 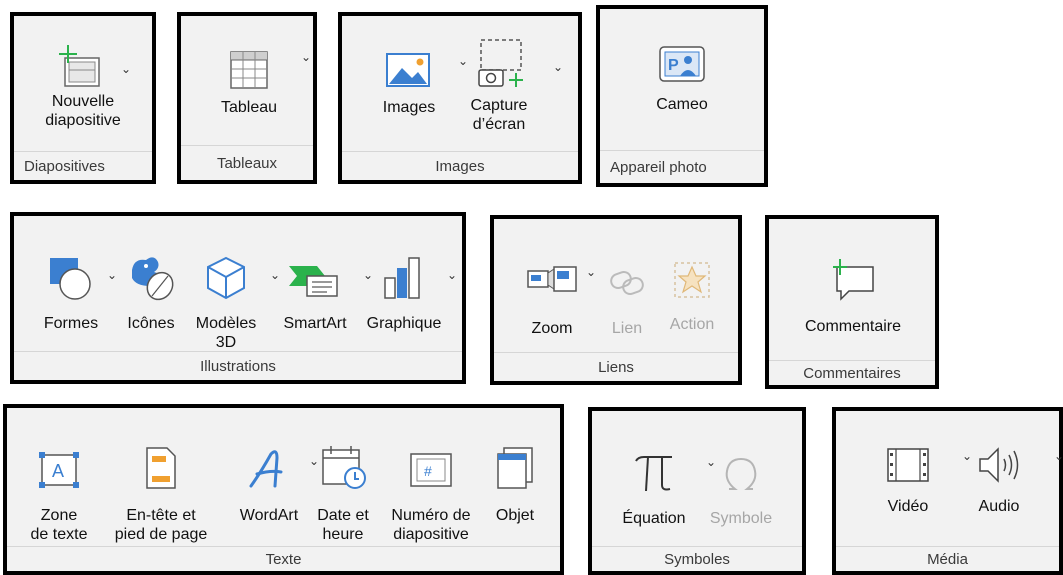 I want to click on group-images: ⌄ Images ⌄ Capture d’écran Images, so click(x=460, y=98).